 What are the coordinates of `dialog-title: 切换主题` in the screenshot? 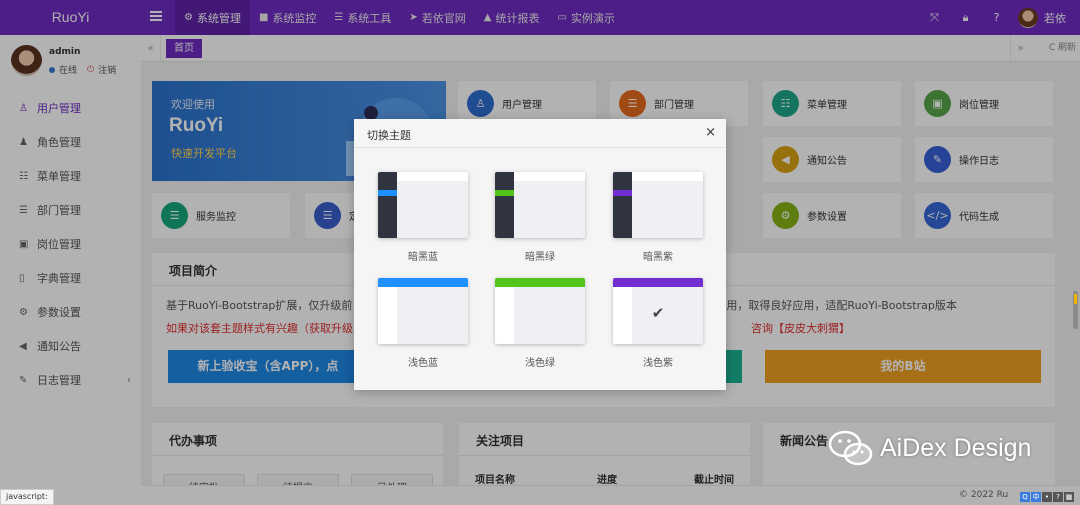 It's located at (389, 135).